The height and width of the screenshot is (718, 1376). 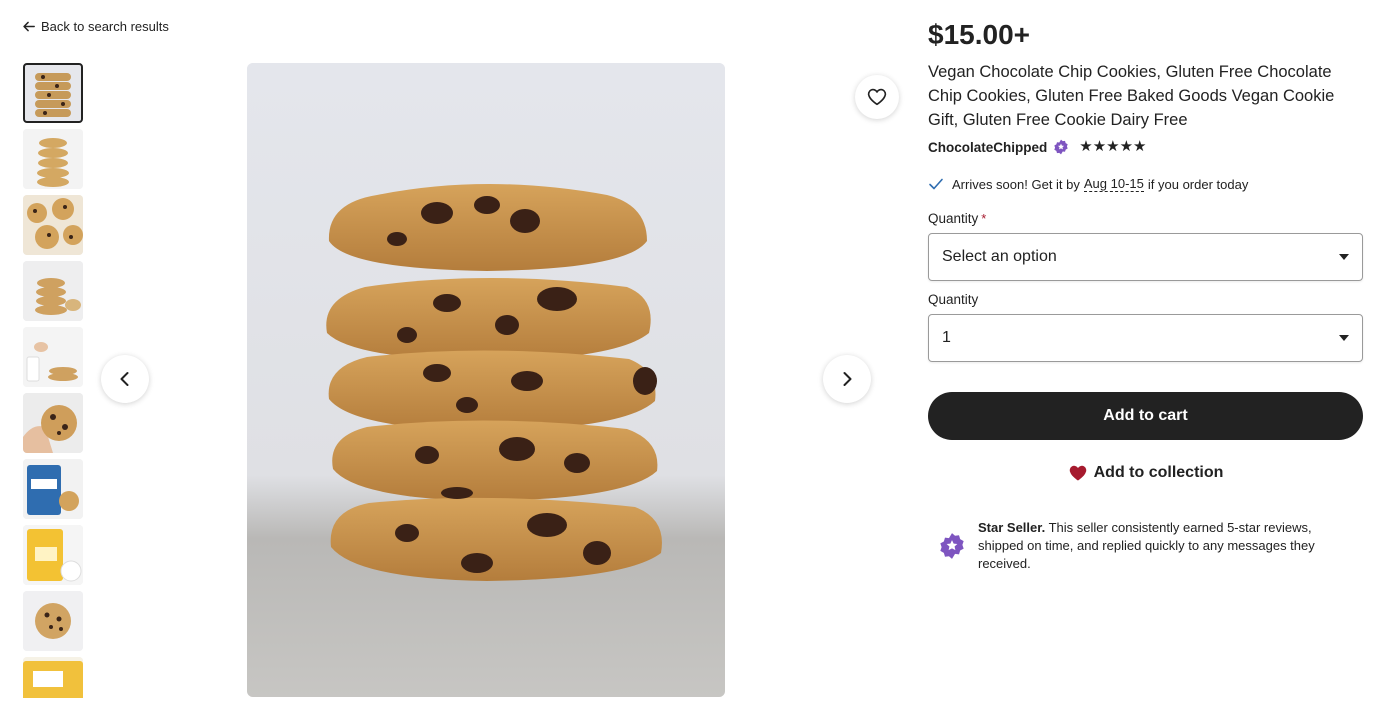 I want to click on shop-row: ChocolateChipped ★★★★★, so click(x=1145, y=147).